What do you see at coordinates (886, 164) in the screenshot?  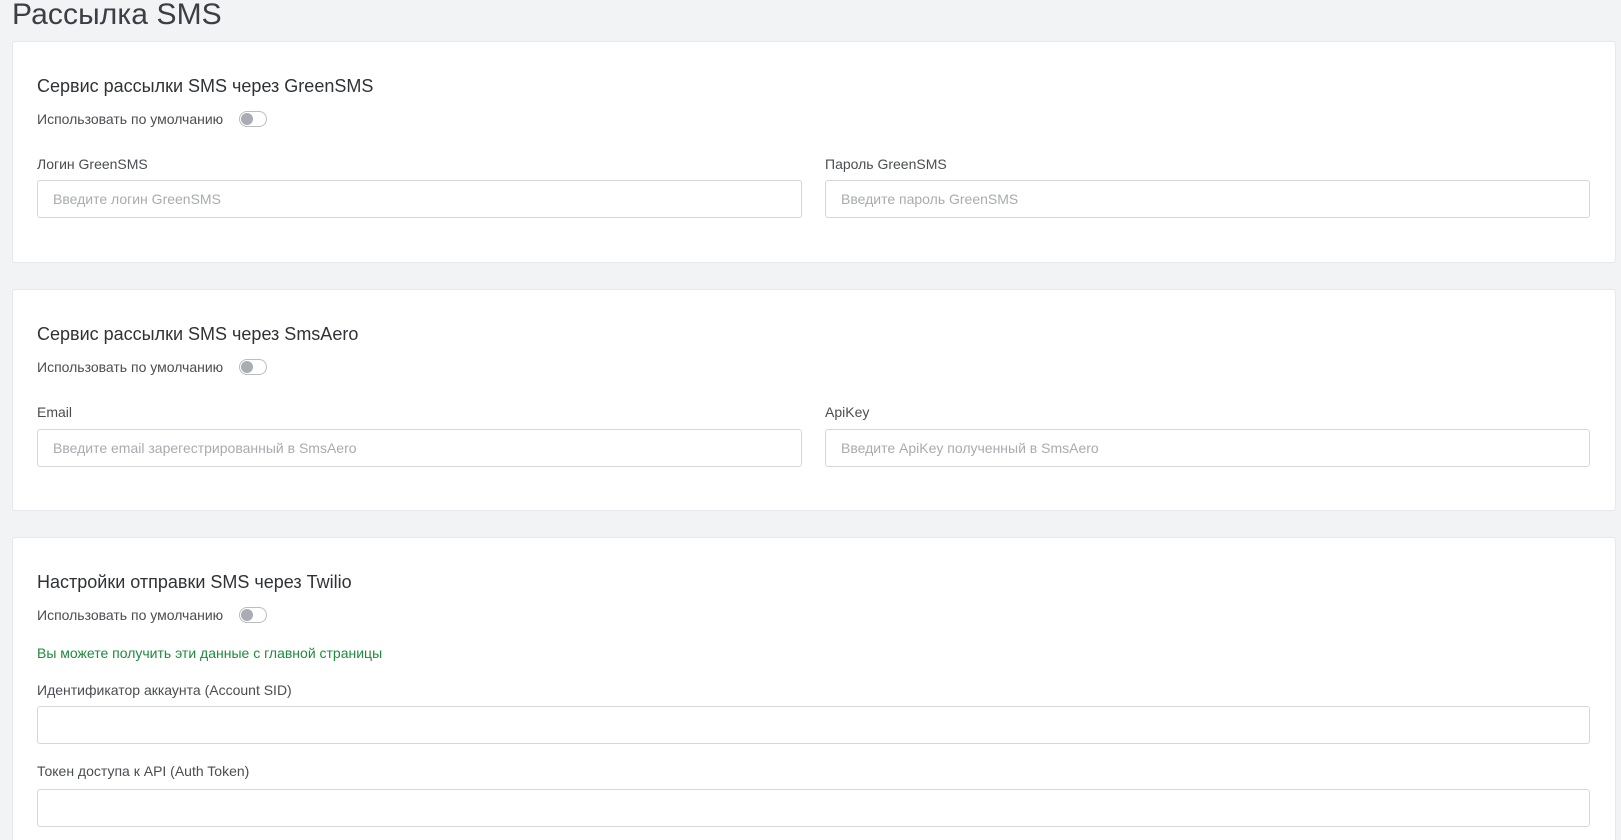 I see `greensms-password-label: Пароль GreenSMS` at bounding box center [886, 164].